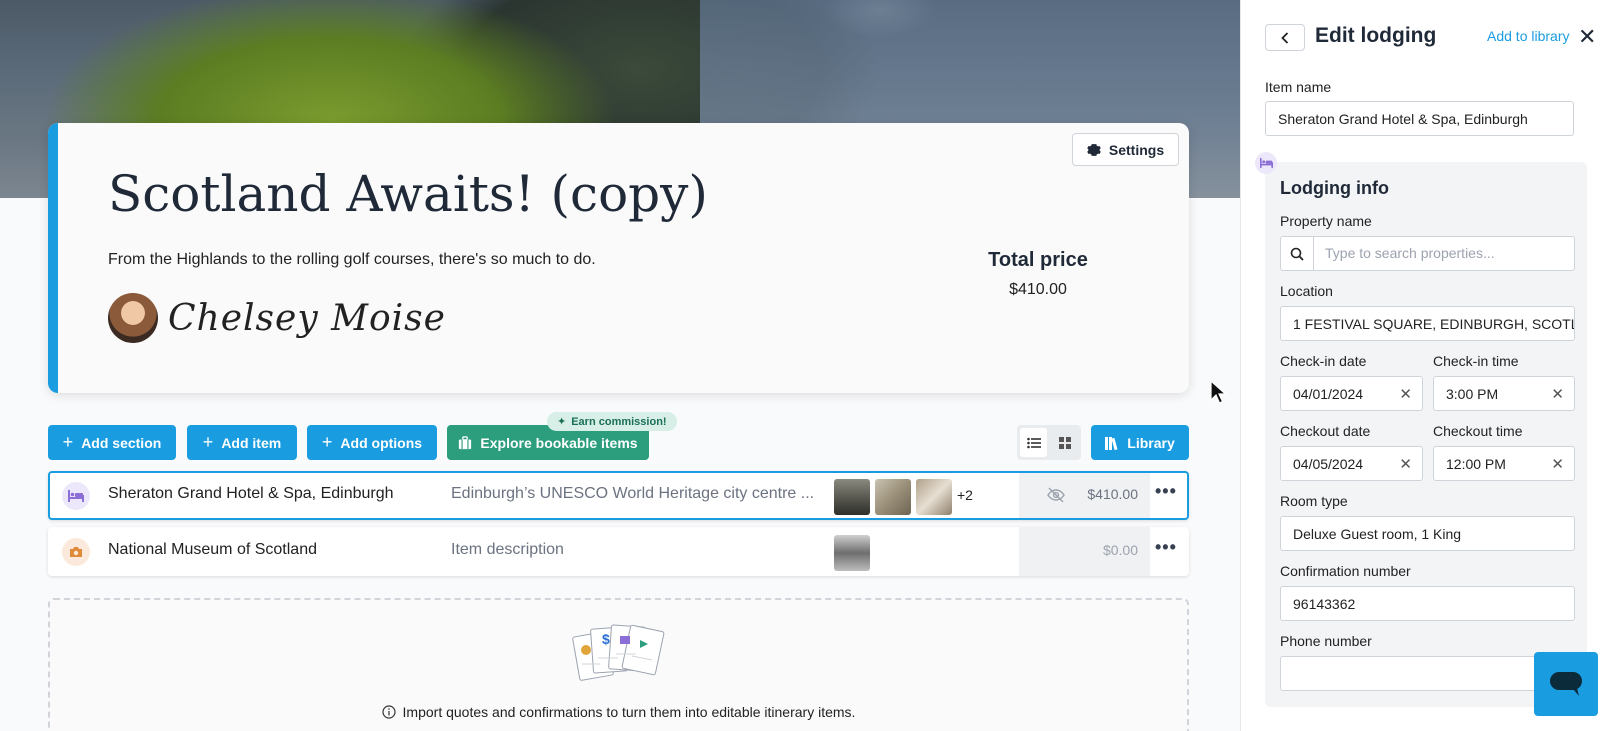 The image size is (1610, 731). I want to click on add-section-button: + Add section, so click(112, 442).